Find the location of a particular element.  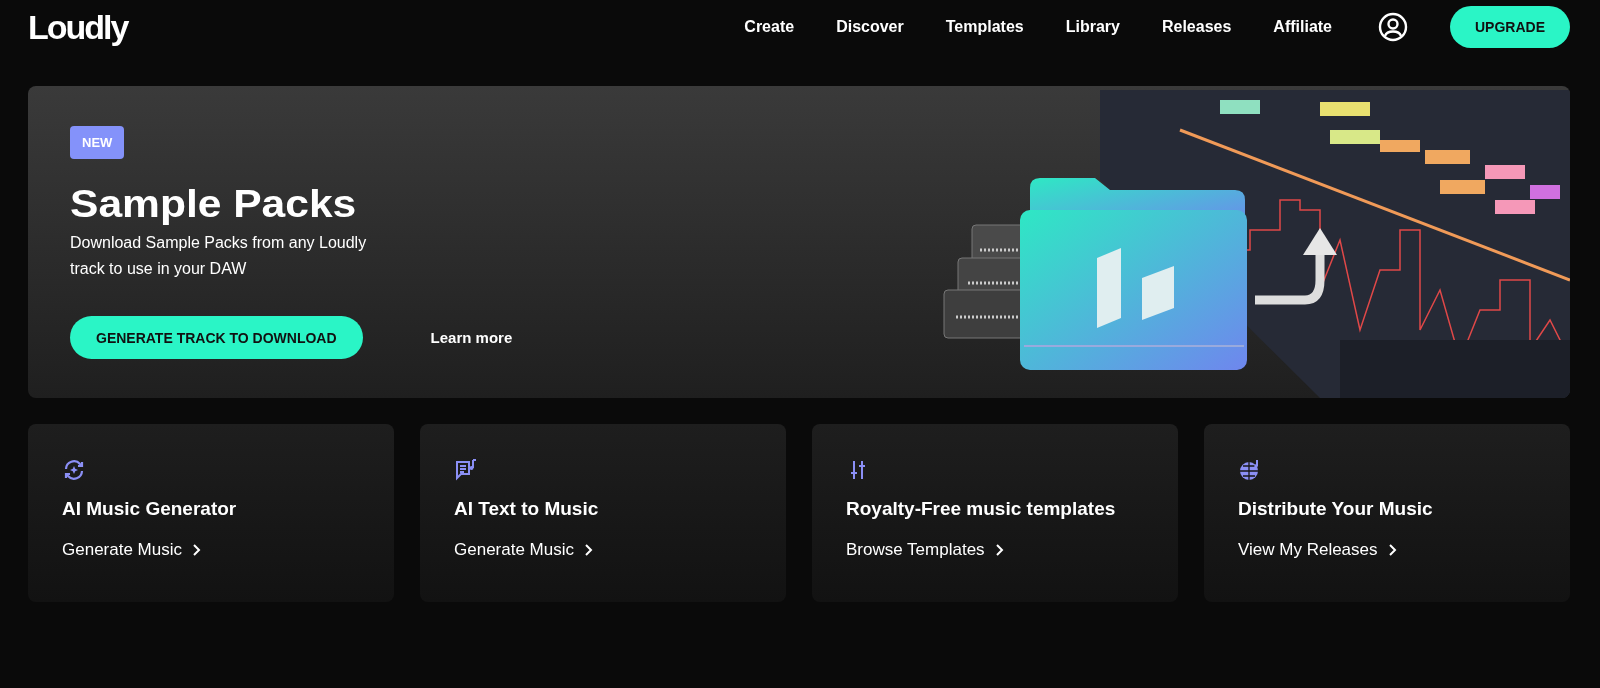

card-link: View My Releases is located at coordinates (1318, 550).